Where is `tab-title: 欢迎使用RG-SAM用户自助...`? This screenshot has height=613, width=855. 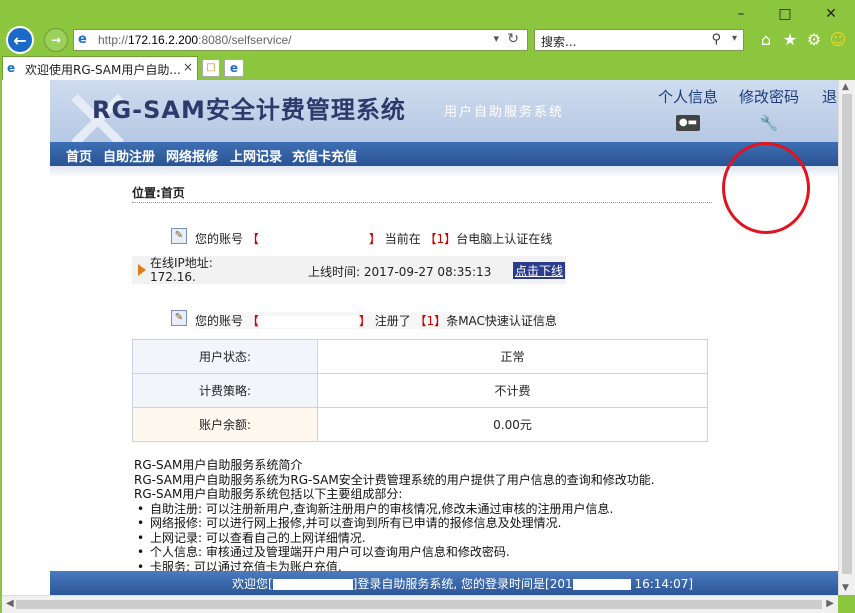
tab-title: 欢迎使用RG-SAM用户自助... is located at coordinates (103, 70).